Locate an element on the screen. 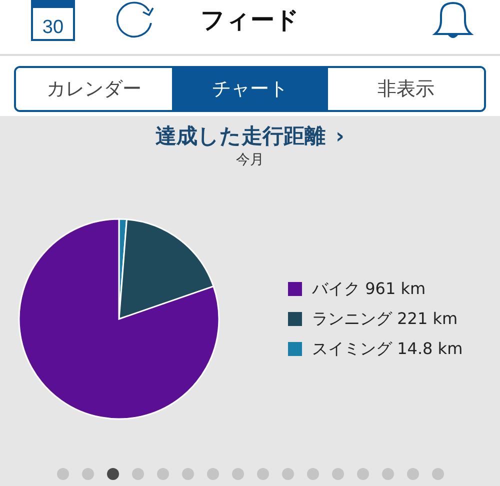 The height and width of the screenshot is (486, 500). calendar-icon: 30 is located at coordinates (53, 20).